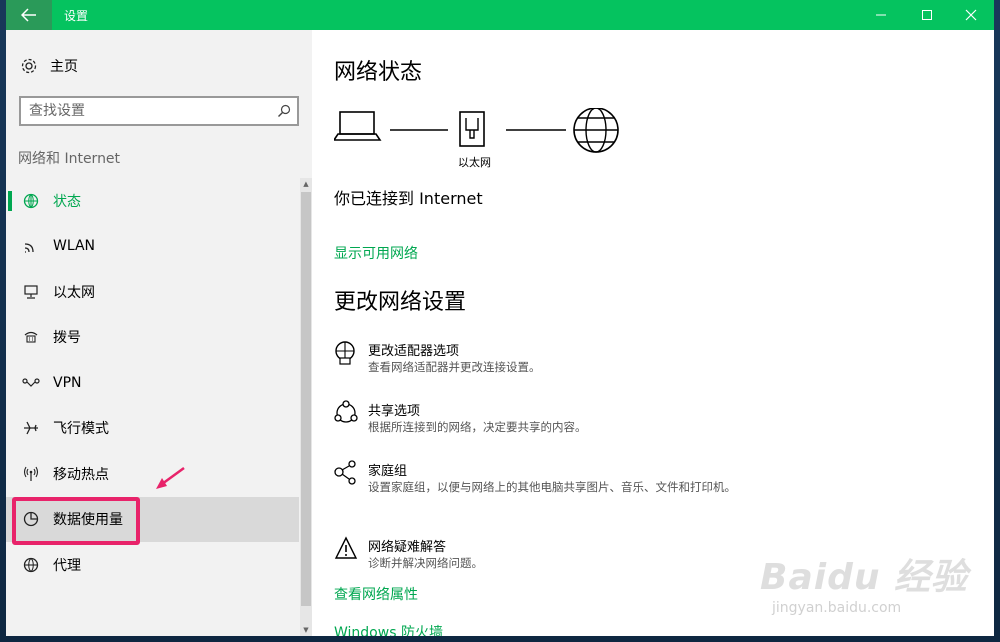 The image size is (1000, 642). What do you see at coordinates (31, 246) in the screenshot?
I see `wifi-icon` at bounding box center [31, 246].